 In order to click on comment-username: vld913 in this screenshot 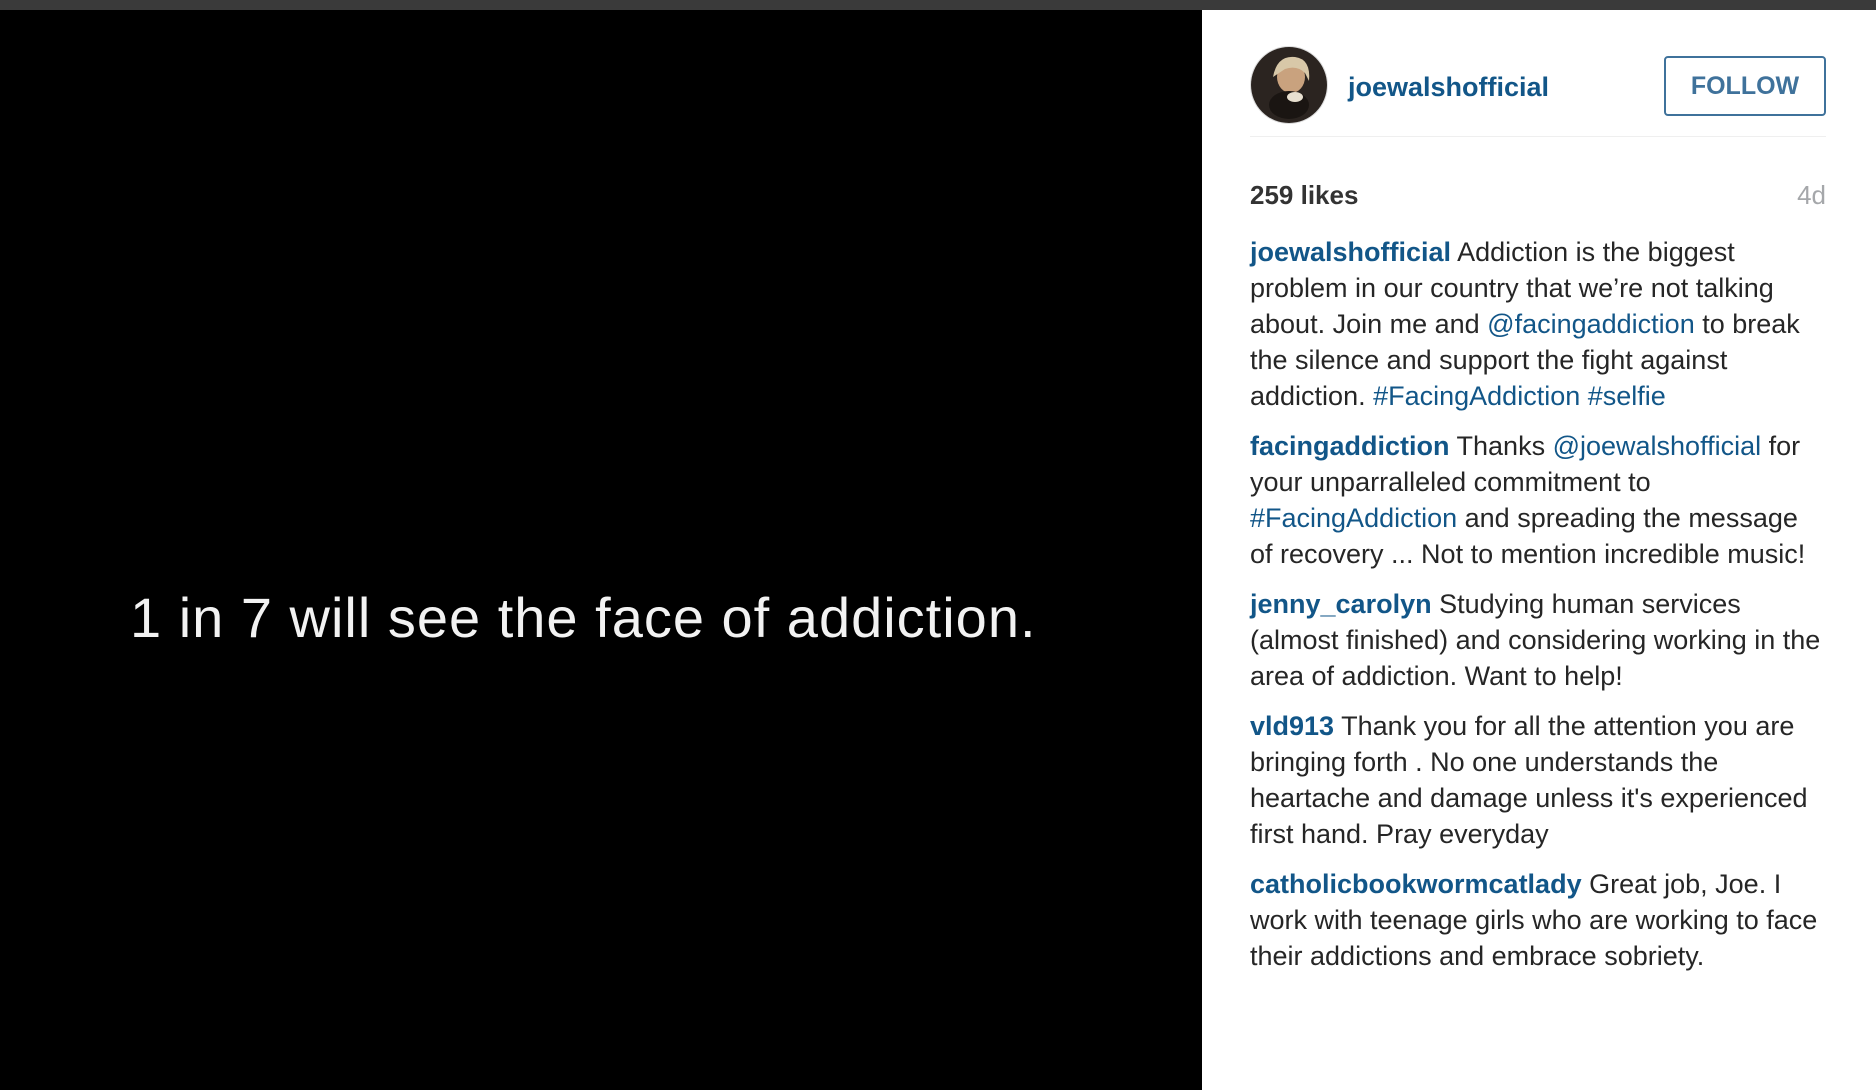, I will do `click(1292, 726)`.